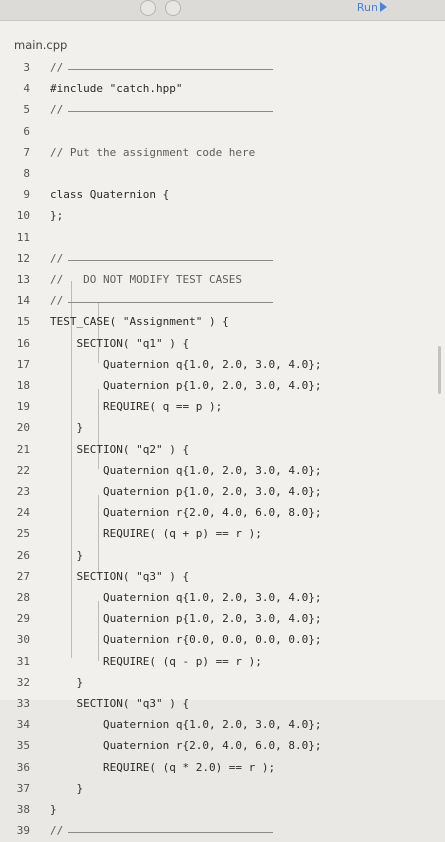 This screenshot has width=445, height=842. Describe the element at coordinates (23, 364) in the screenshot. I see `line-number: 17` at that location.